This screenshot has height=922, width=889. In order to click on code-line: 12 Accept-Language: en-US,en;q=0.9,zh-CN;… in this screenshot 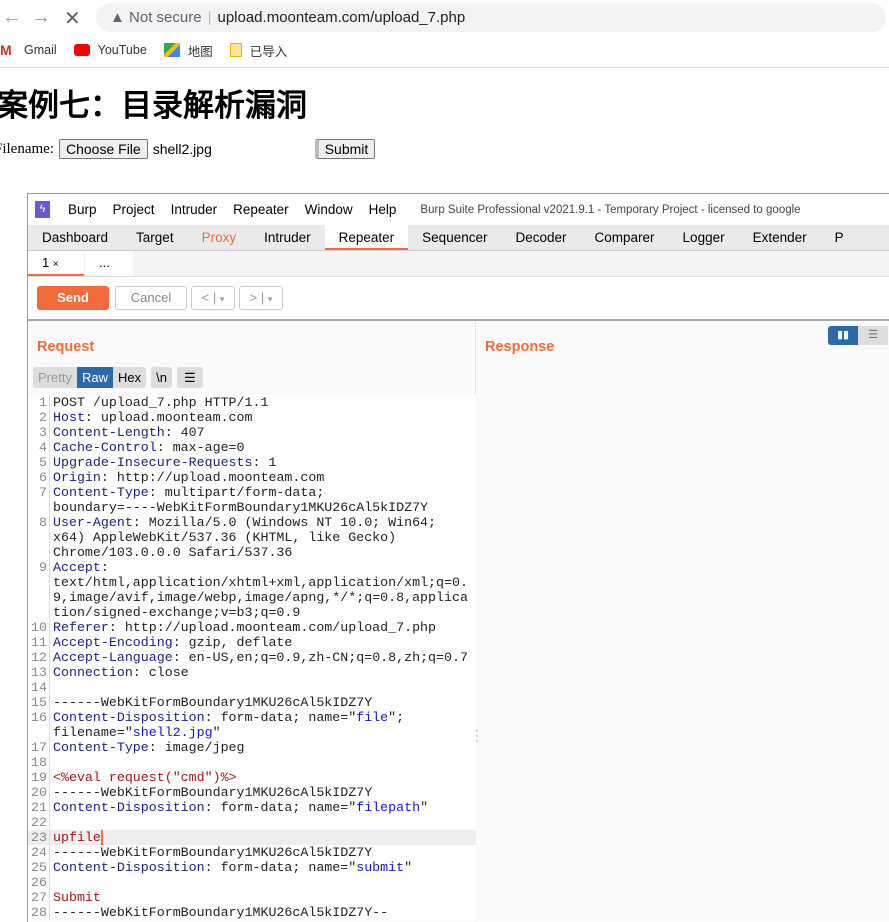, I will do `click(252, 657)`.